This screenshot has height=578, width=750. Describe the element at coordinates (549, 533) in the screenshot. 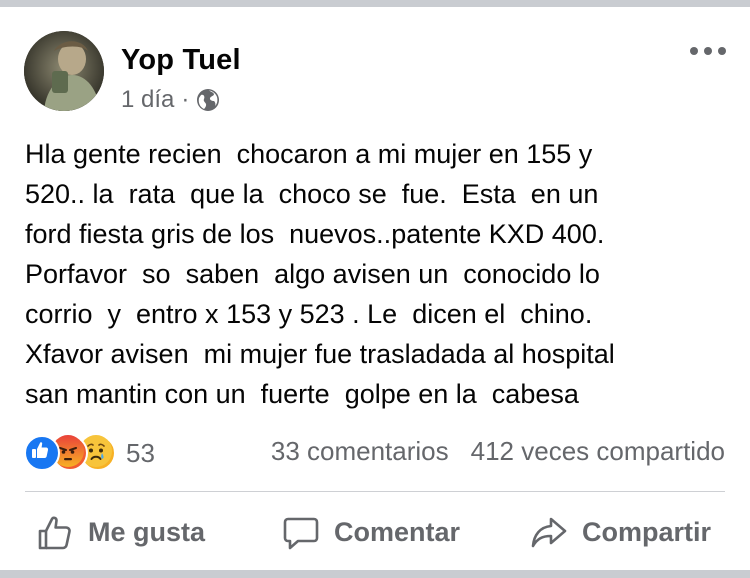

I see `share-arrow-icon` at that location.